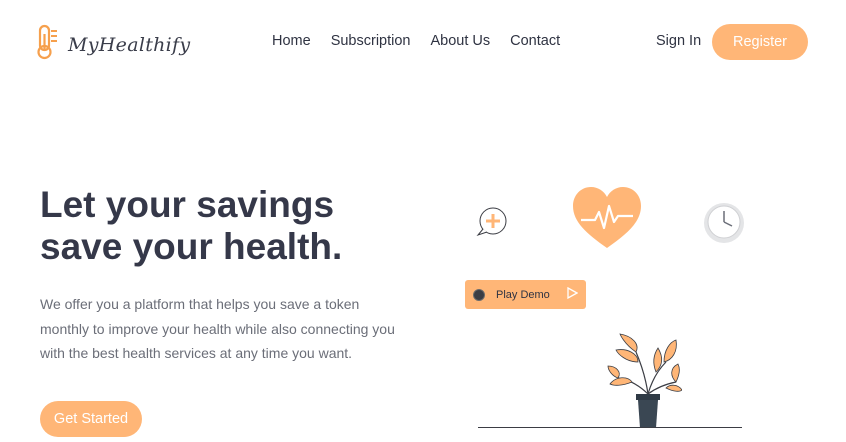 Image resolution: width=846 pixels, height=442 pixels. Describe the element at coordinates (49, 44) in the screenshot. I see `thermometer-icon` at that location.